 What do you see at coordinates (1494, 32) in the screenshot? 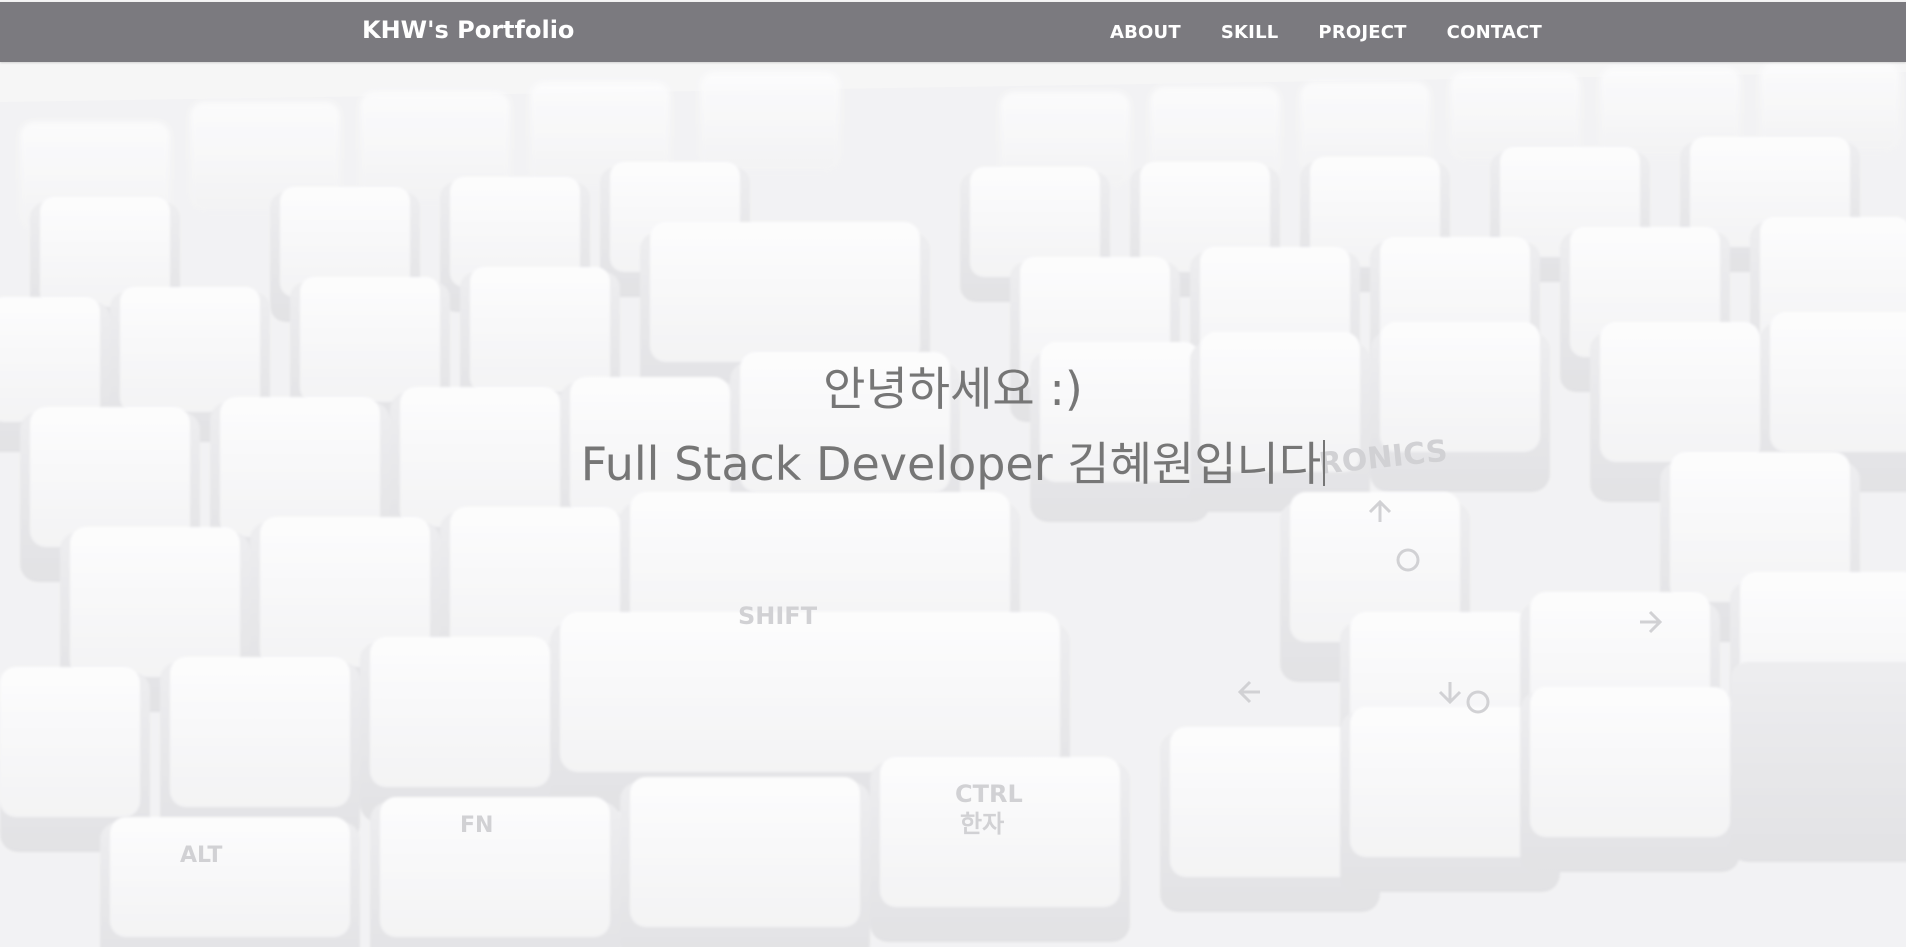
I see `nav-link-contact: CONTACT` at bounding box center [1494, 32].